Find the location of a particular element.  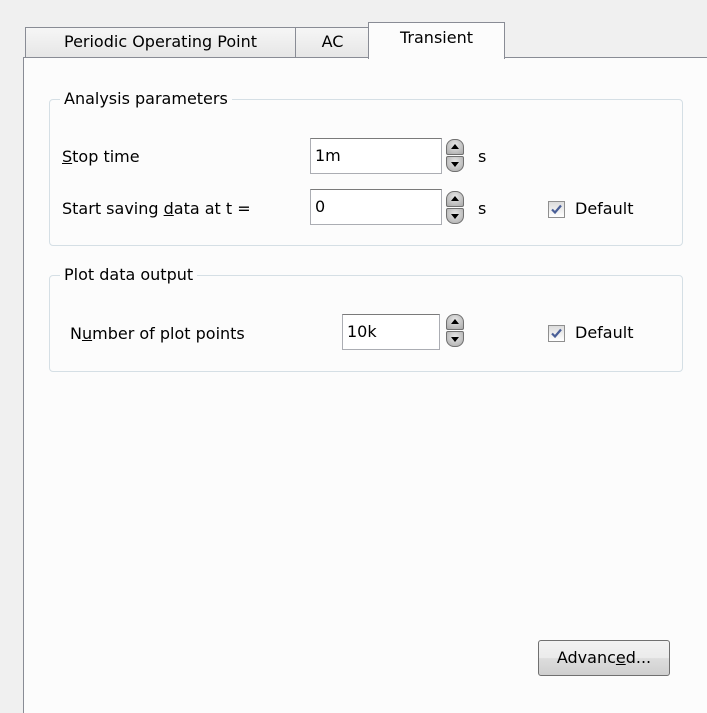

tab-periodic-operating-point: Periodic Operating Point is located at coordinates (160, 42).